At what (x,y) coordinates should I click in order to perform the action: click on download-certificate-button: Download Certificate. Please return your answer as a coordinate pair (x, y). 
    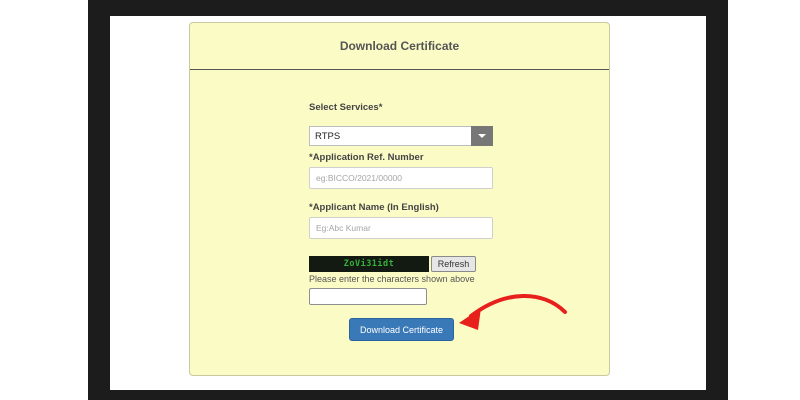
    Looking at the image, I should click on (401, 329).